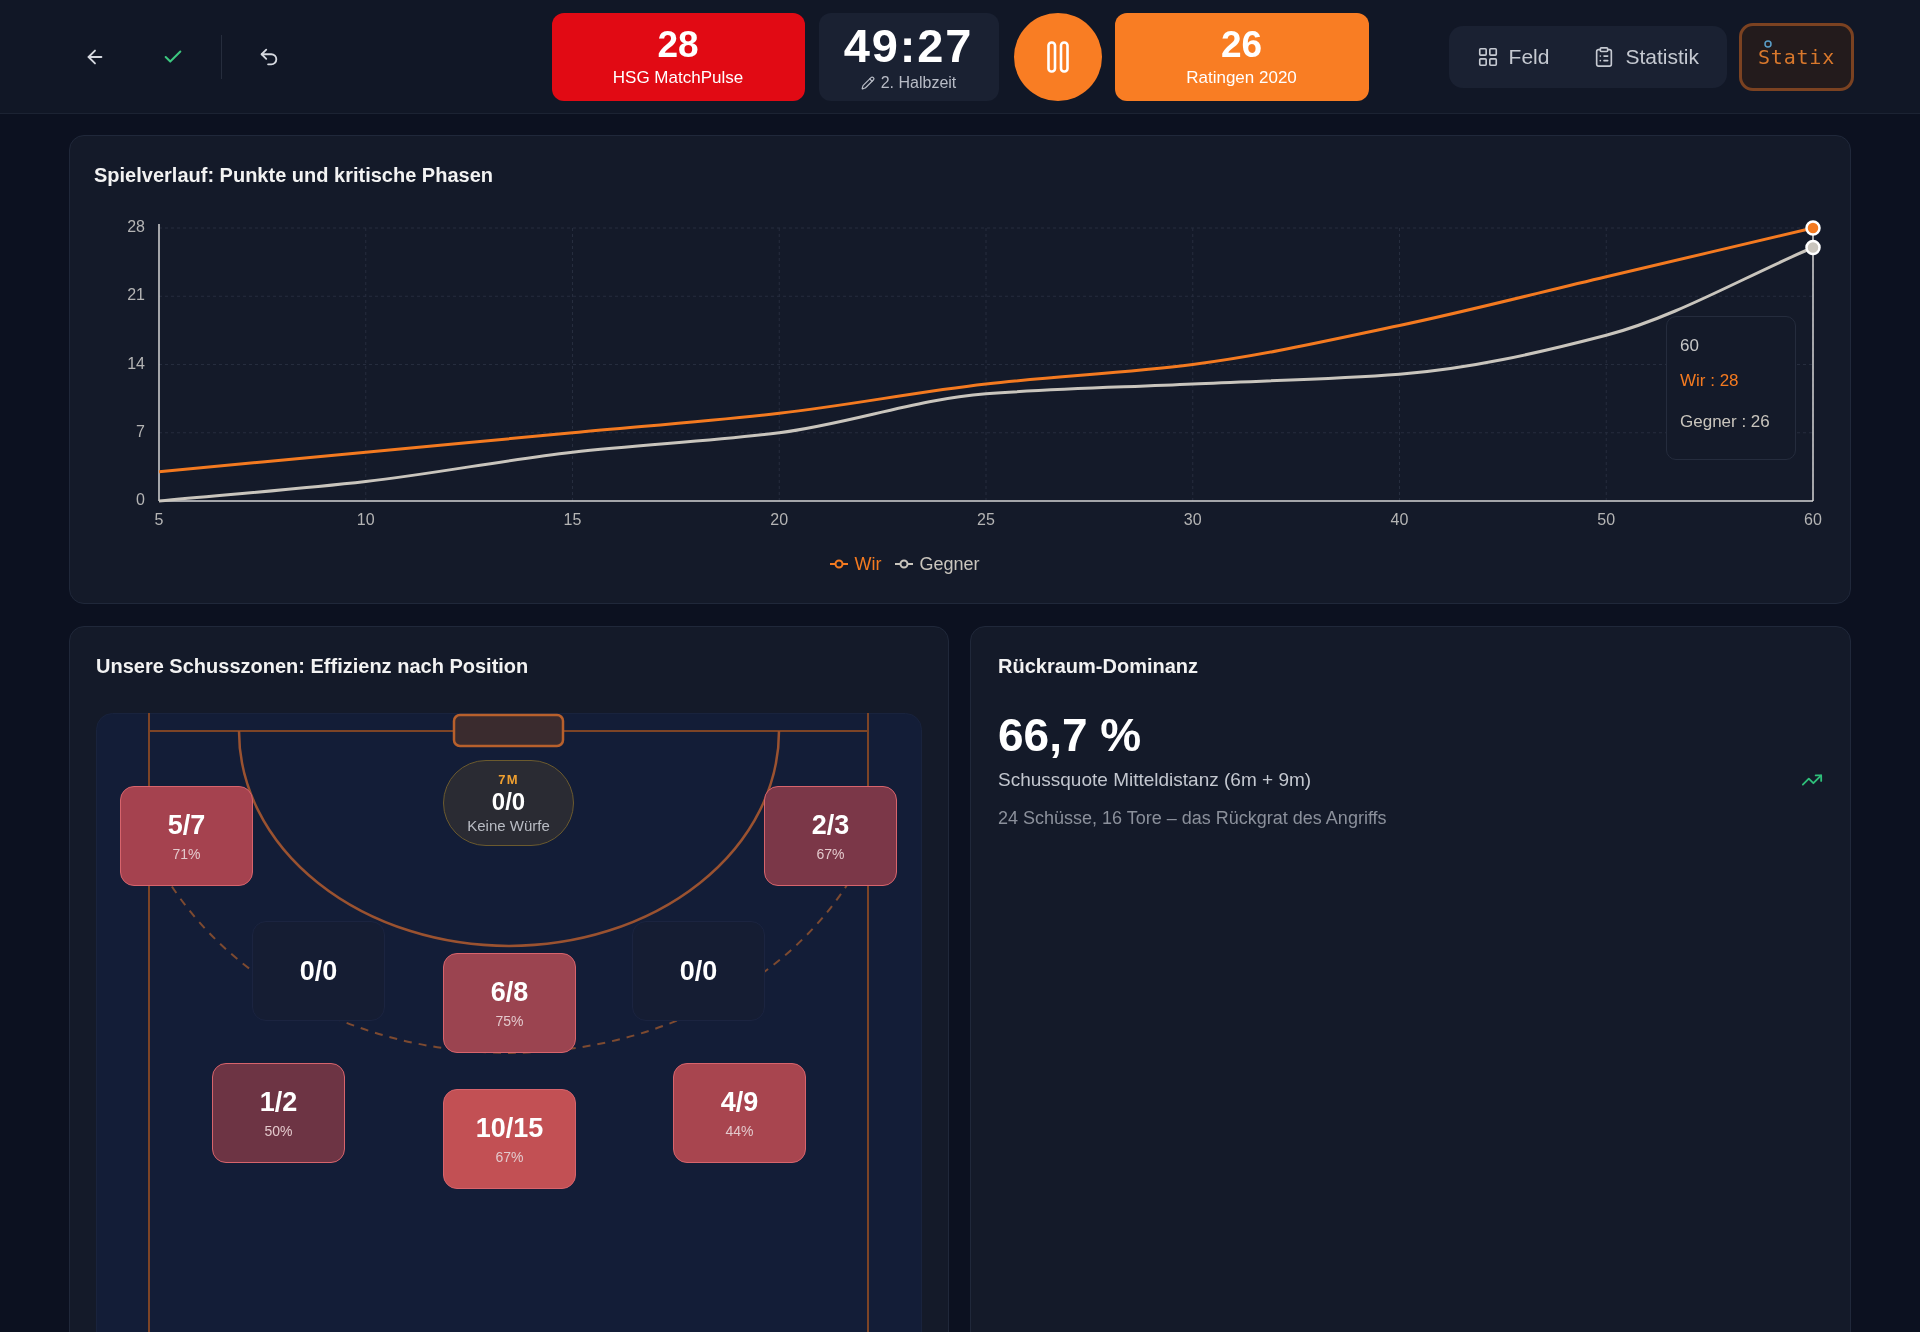 This screenshot has height=1332, width=1920. What do you see at coordinates (1813, 520) in the screenshot?
I see `axis-tick-label: 60` at bounding box center [1813, 520].